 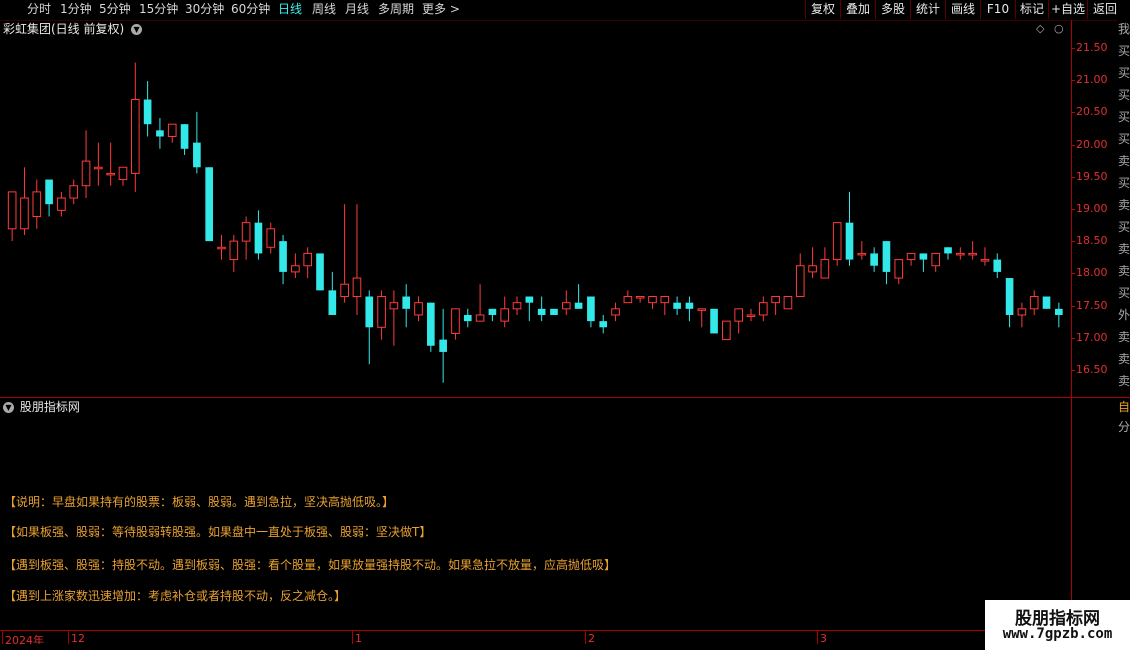 What do you see at coordinates (64, 29) in the screenshot?
I see `stock-name: 彩虹集团(日线 前复权)` at bounding box center [64, 29].